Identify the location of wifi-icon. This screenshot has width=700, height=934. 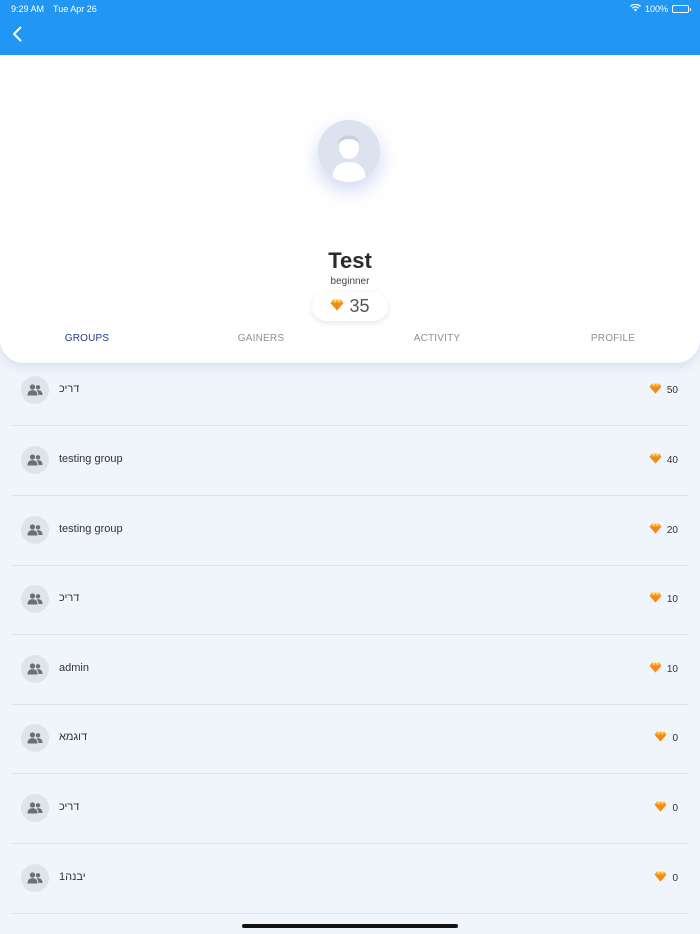
(635, 8).